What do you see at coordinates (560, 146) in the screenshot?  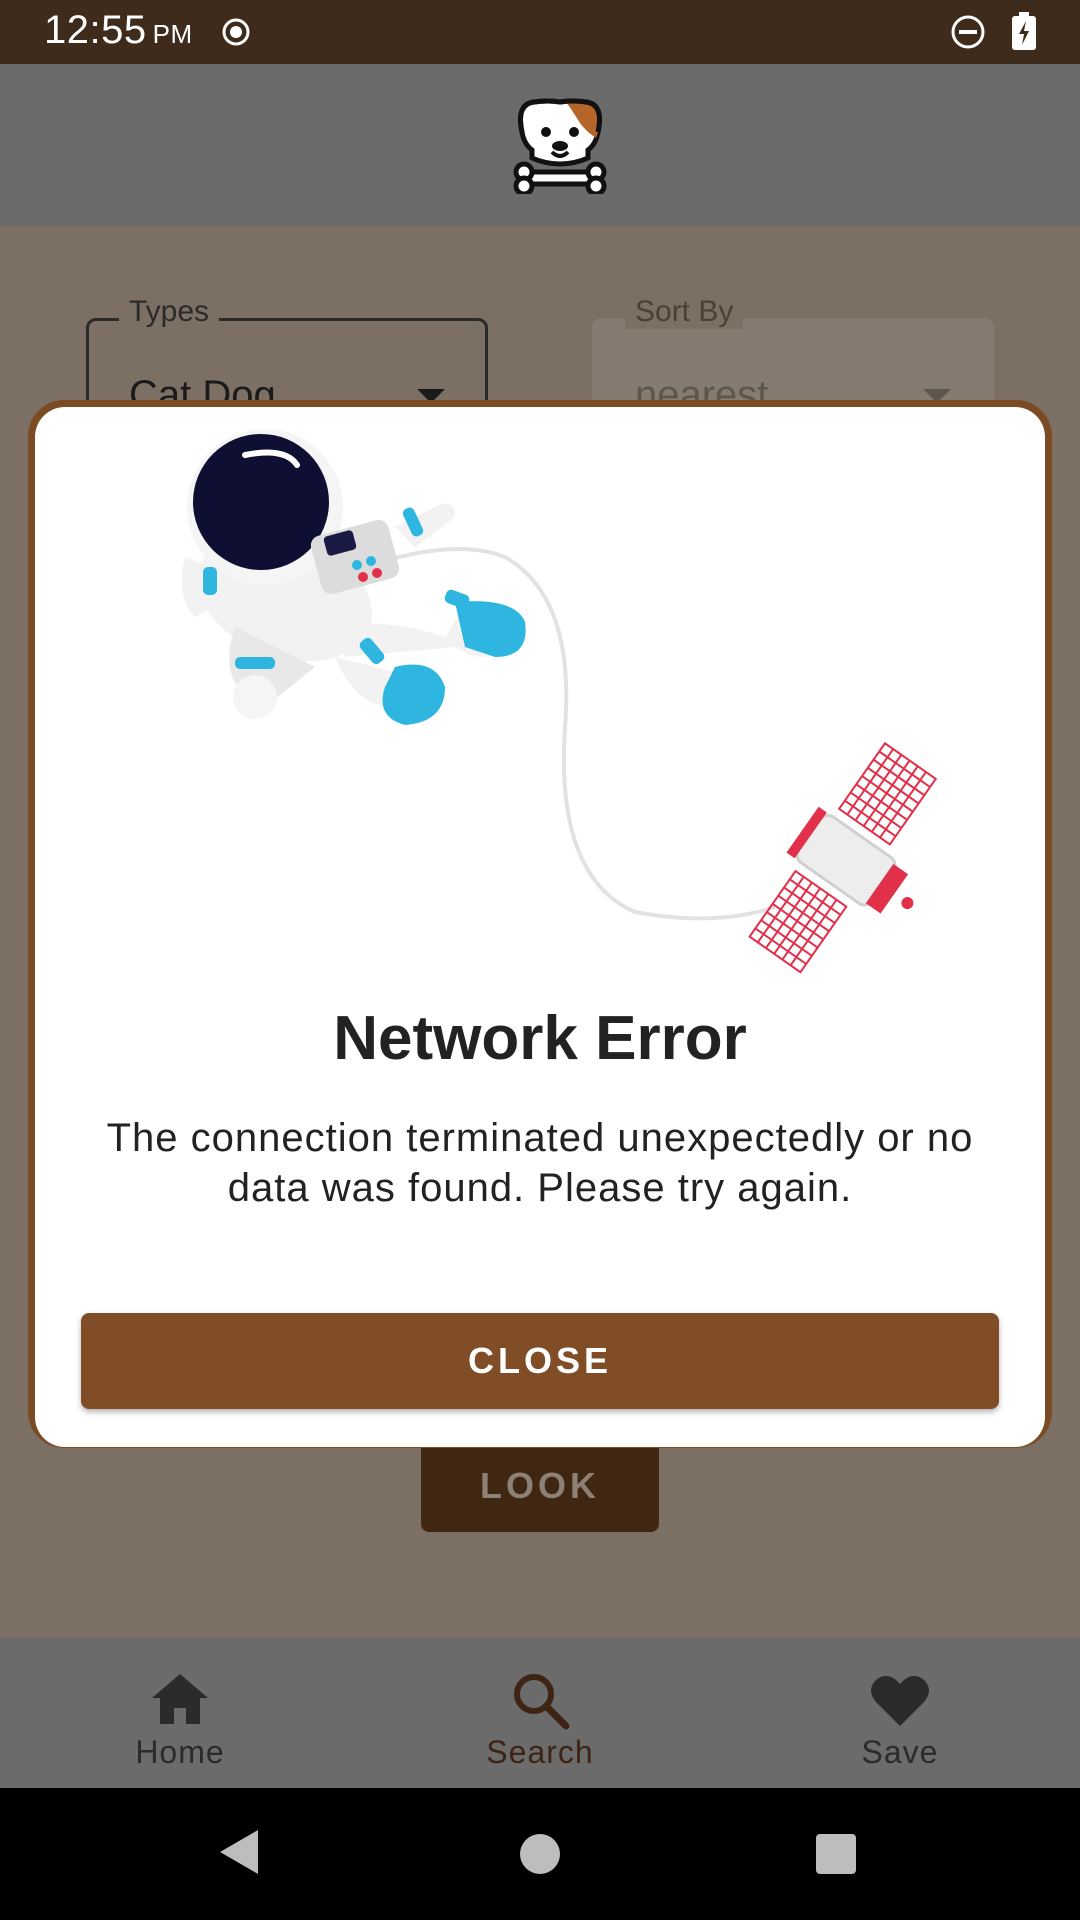 I see `dog-logo-icon` at bounding box center [560, 146].